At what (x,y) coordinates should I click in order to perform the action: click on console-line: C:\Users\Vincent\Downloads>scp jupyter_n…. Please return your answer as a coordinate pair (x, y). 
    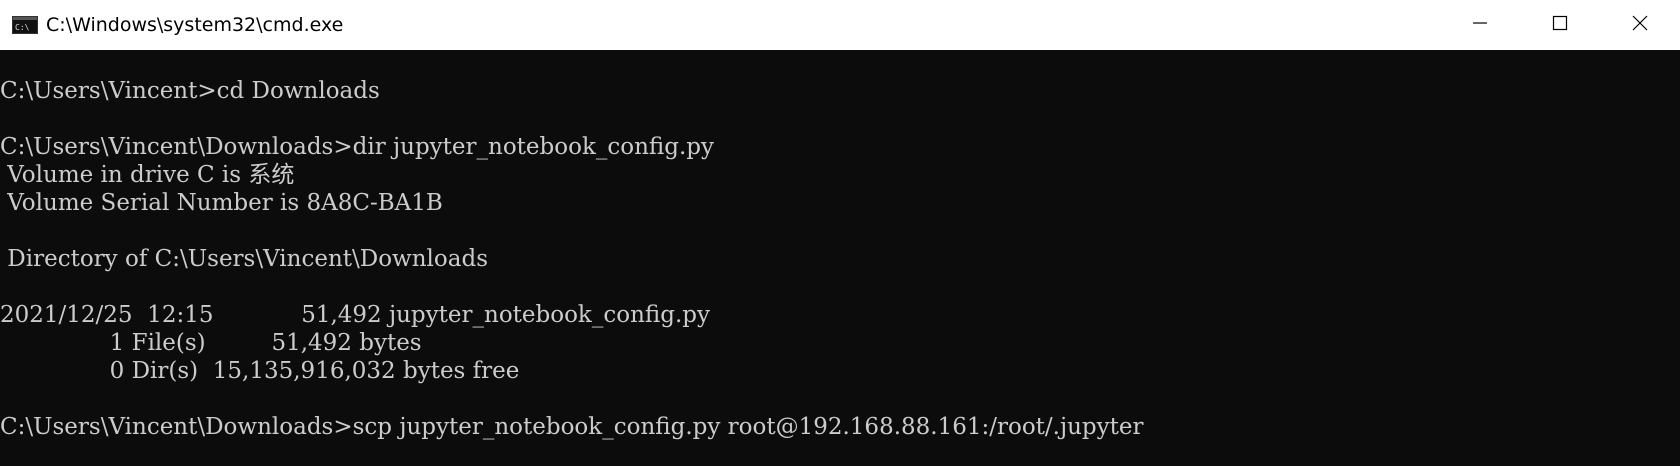
    Looking at the image, I should click on (572, 427).